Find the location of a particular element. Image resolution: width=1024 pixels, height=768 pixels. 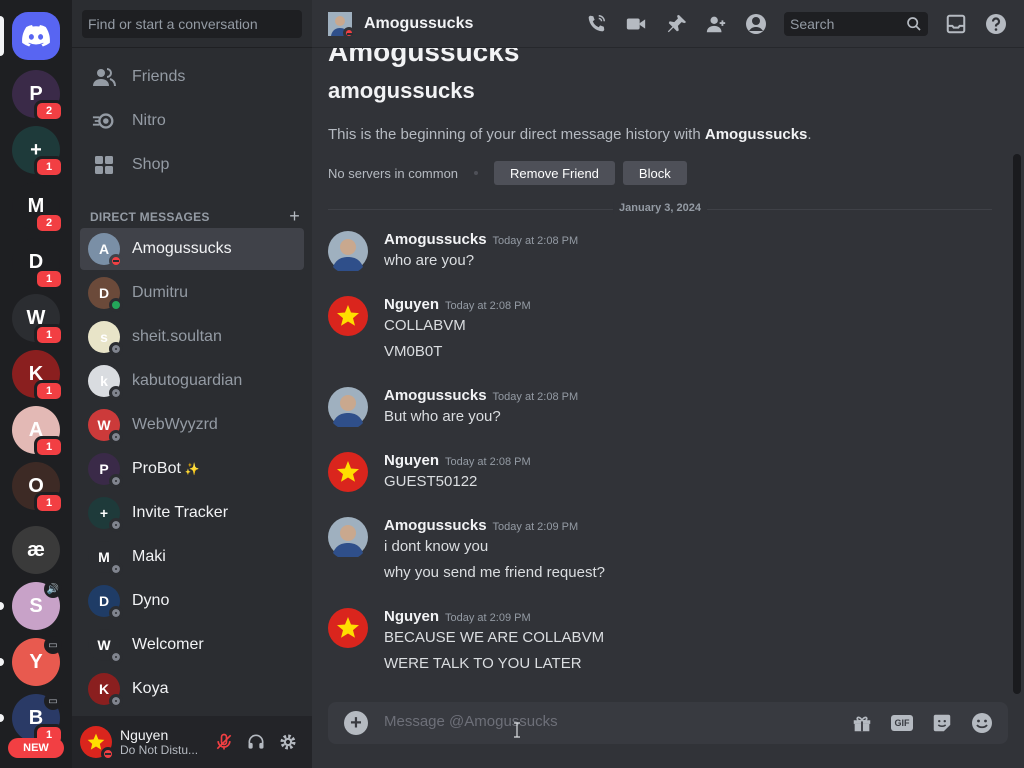

screen-icon: ▭ is located at coordinates (53, 701).